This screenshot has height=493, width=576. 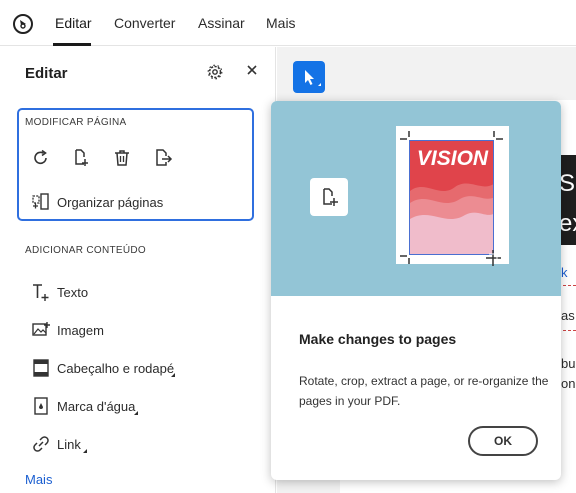 What do you see at coordinates (567, 183) in the screenshot?
I see `page-text-fragment: S` at bounding box center [567, 183].